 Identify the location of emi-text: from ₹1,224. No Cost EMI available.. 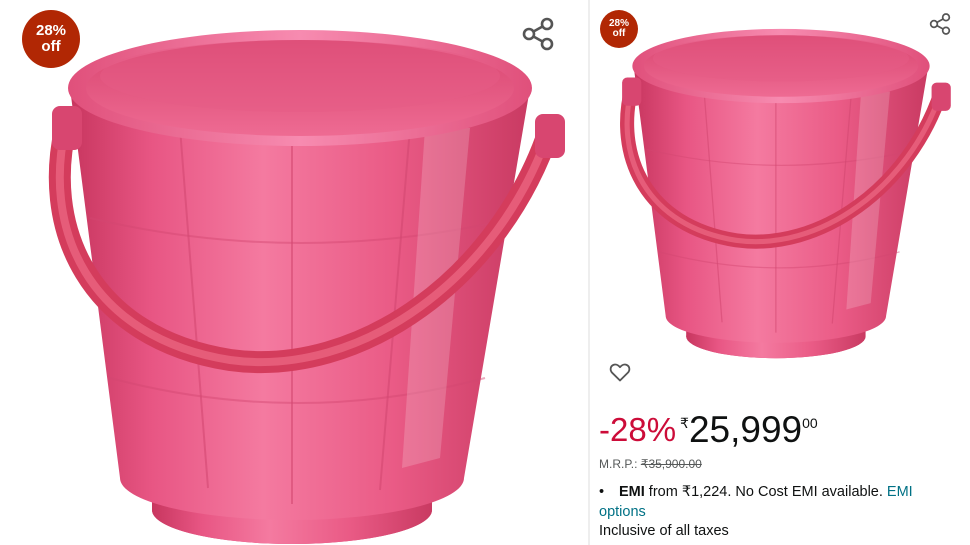
(765, 492).